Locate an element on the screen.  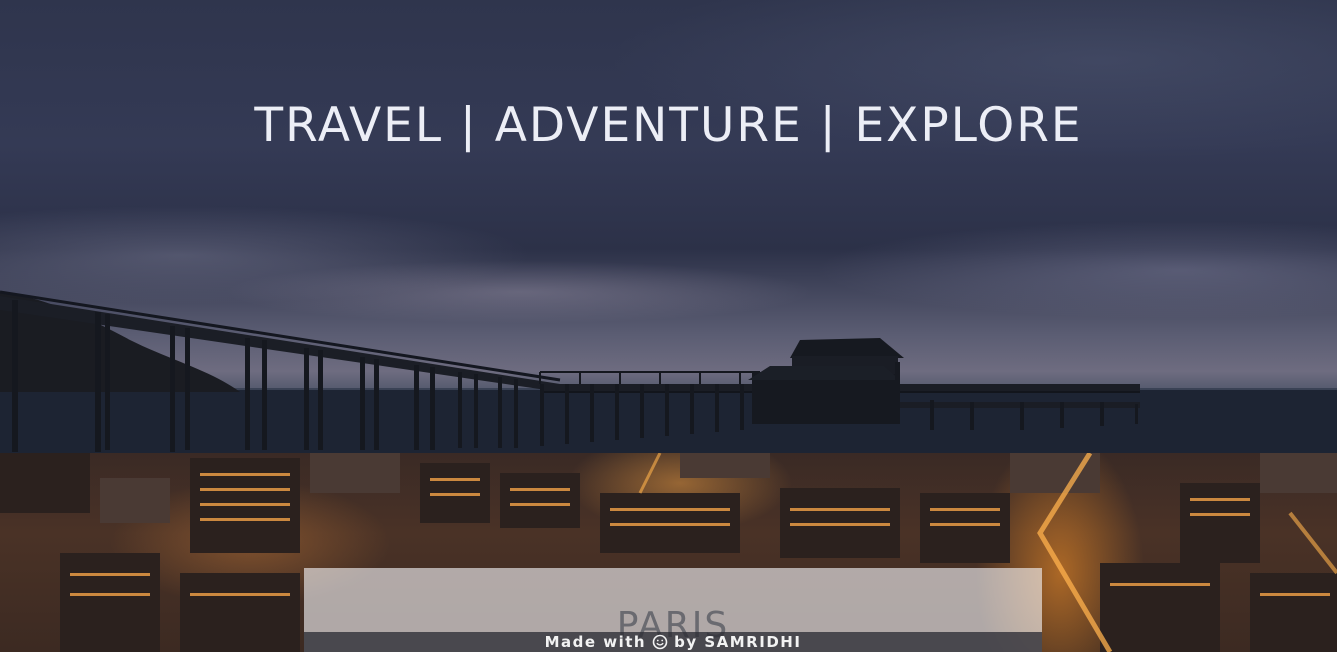
footer-bar: Made with by SAMRIDHI is located at coordinates (673, 642).